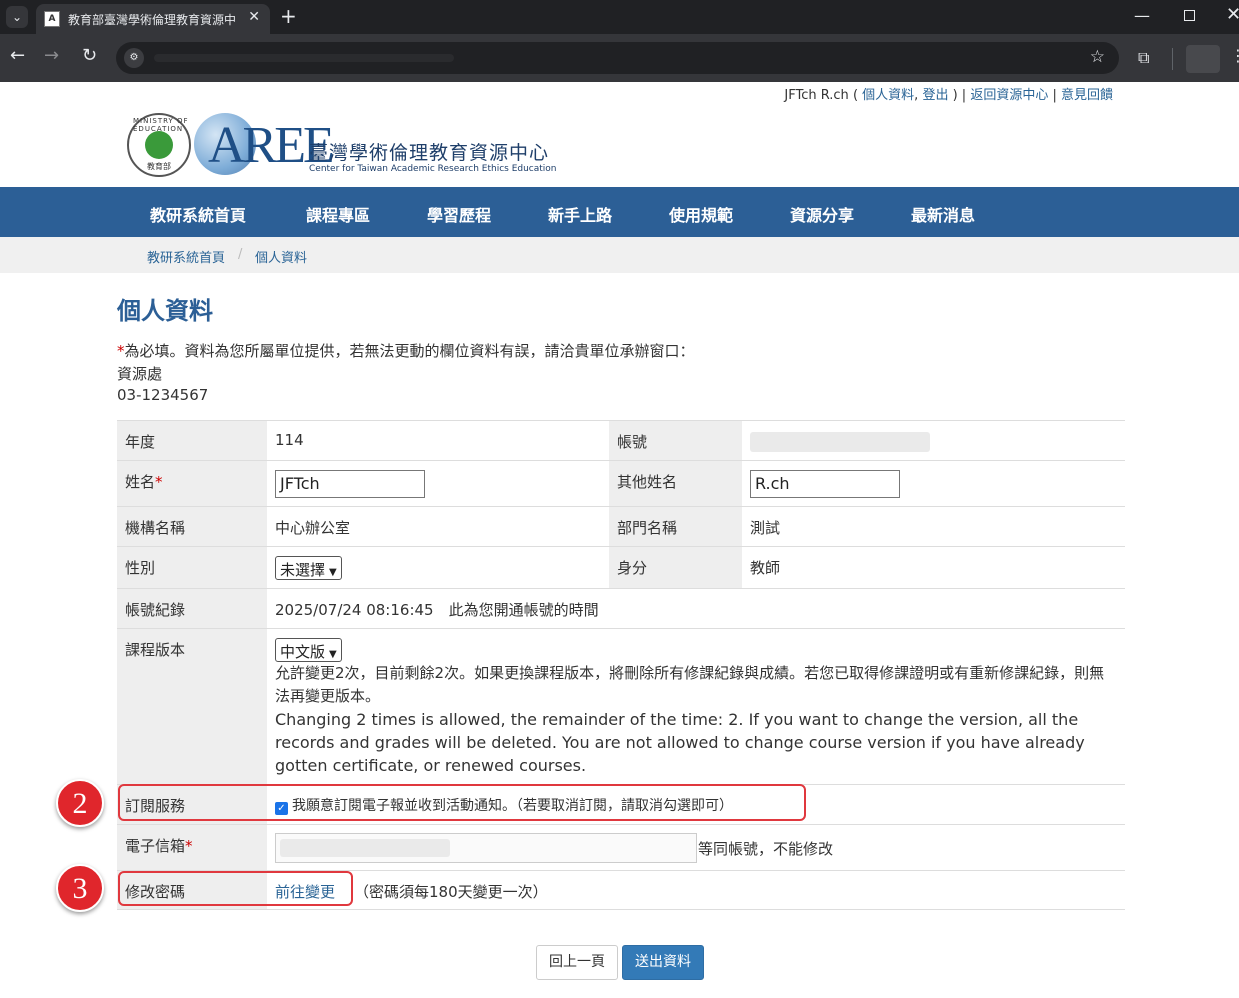 The image size is (1239, 998). Describe the element at coordinates (675, 440) in the screenshot. I see `account-label: 帳號` at that location.